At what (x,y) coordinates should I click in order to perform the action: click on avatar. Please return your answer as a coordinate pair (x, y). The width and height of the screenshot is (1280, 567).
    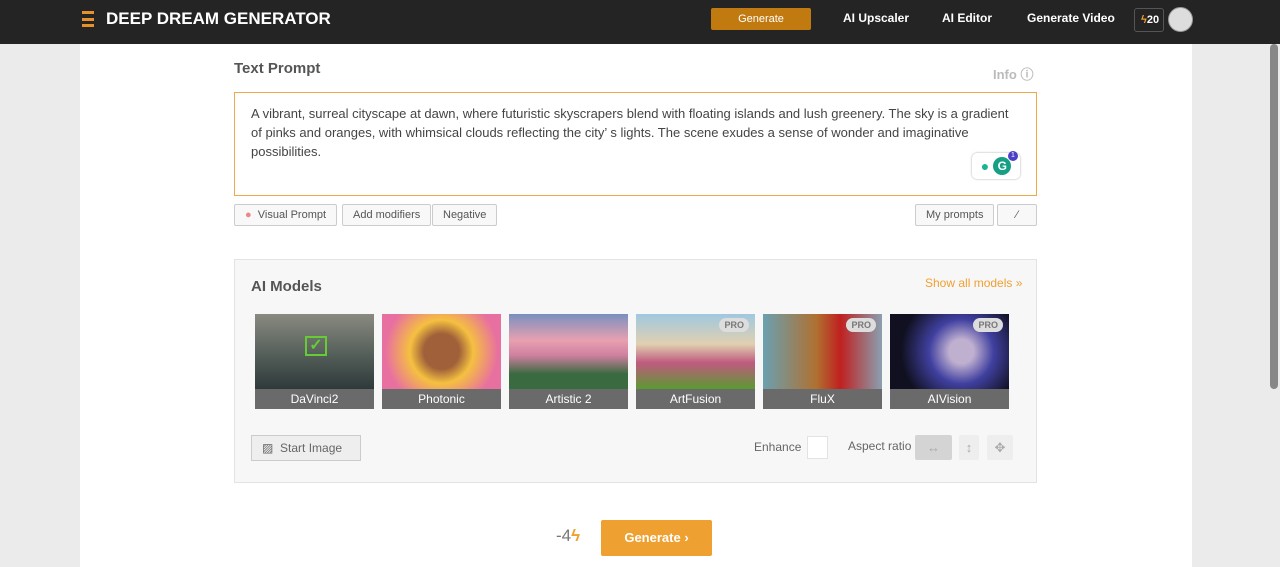
    Looking at the image, I should click on (1180, 19).